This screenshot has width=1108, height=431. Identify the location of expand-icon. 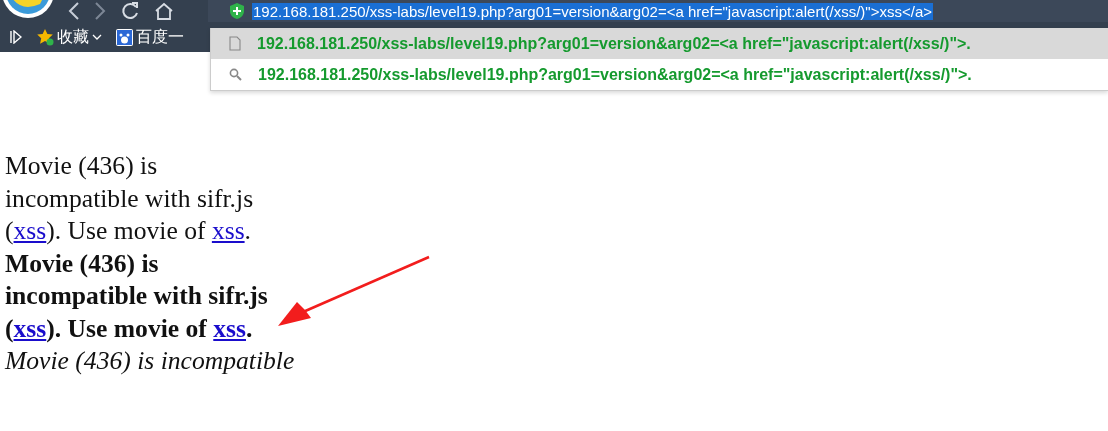
(16, 37).